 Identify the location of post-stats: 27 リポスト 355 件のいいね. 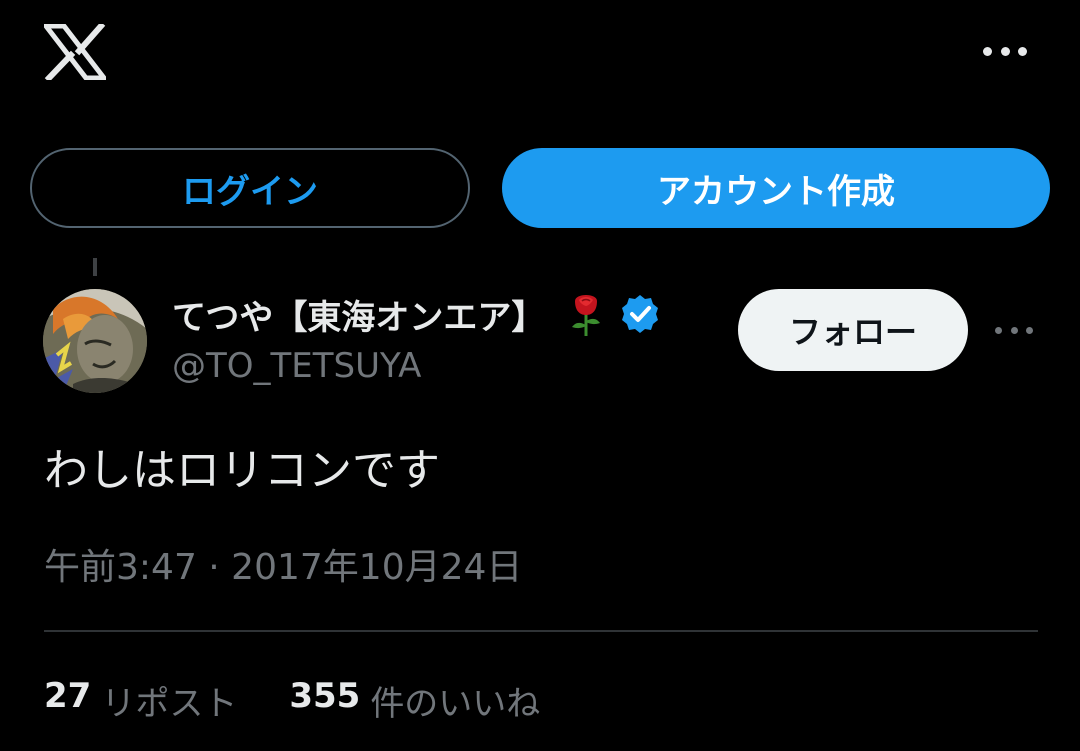
(292, 700).